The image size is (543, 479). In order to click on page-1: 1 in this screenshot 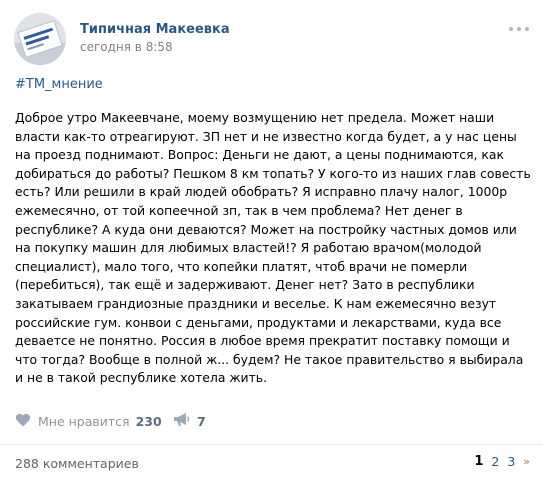, I will do `click(478, 461)`.